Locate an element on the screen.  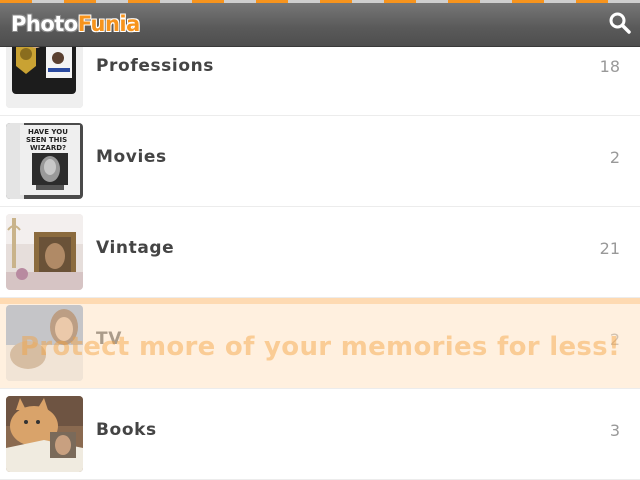
vintage-frame-photo is located at coordinates (44, 252).